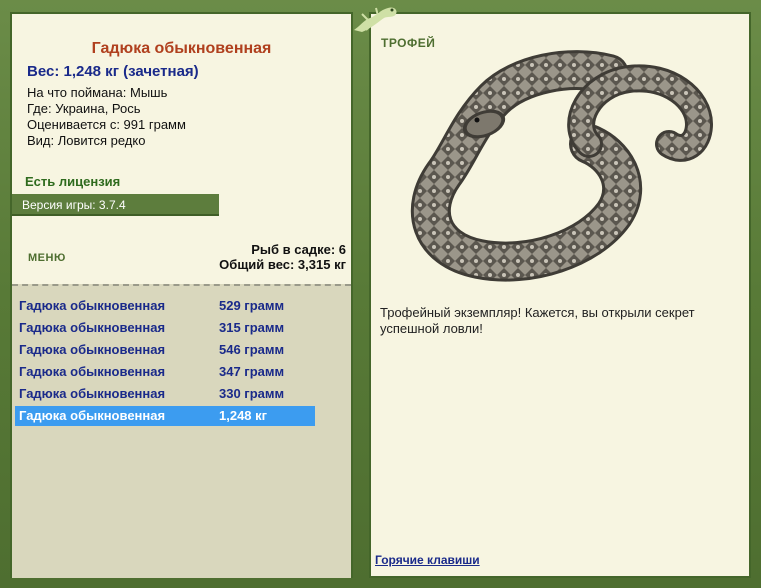 Image resolution: width=761 pixels, height=588 pixels. Describe the element at coordinates (97, 92) in the screenshot. I see `fish-bait: На что поймана: Мышь` at that location.